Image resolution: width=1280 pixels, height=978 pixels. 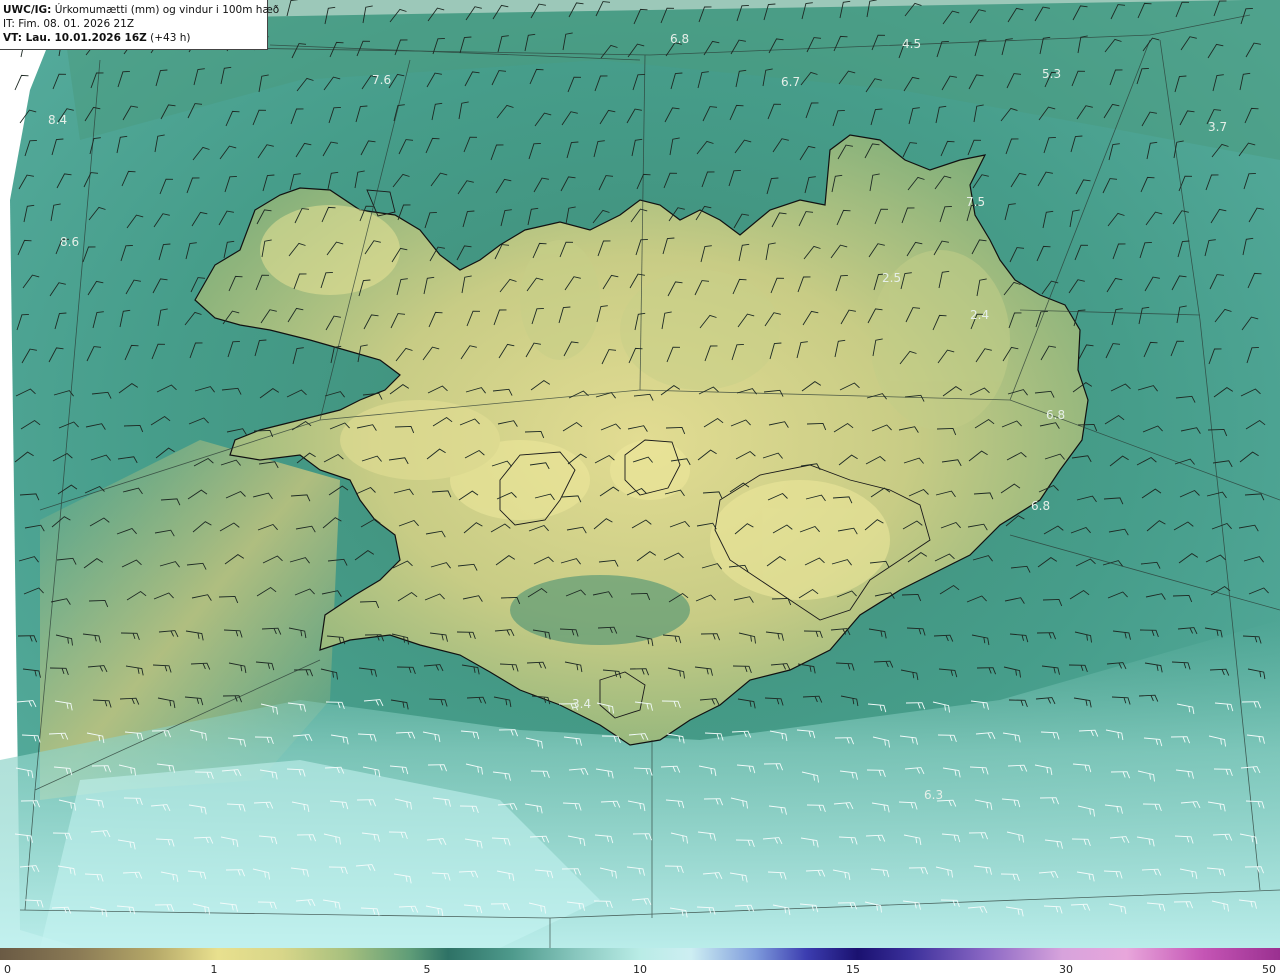 I want to click on issue-time: IT: Fim. 08. 01. 2026 21Z, so click(x=69, y=24).